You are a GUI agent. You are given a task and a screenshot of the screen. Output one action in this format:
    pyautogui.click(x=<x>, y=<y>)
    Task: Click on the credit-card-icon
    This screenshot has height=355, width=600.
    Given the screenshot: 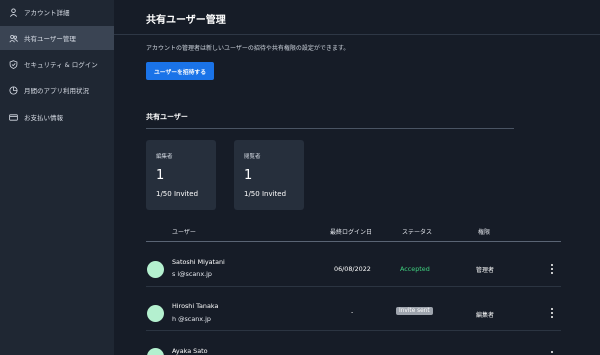 What is the action you would take?
    pyautogui.click(x=13, y=117)
    